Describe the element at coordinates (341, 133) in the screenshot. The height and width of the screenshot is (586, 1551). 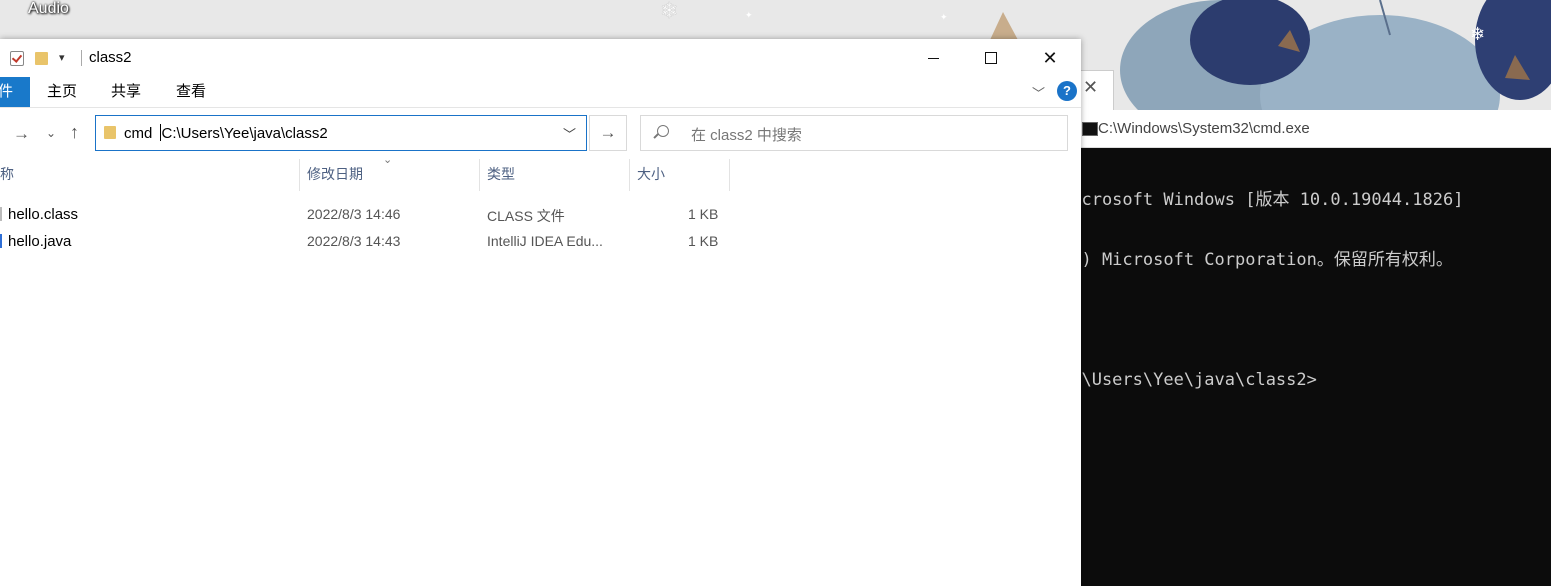
I see `address-bar: cmd C:\Users\Yee\java\class2 ﹀` at that location.